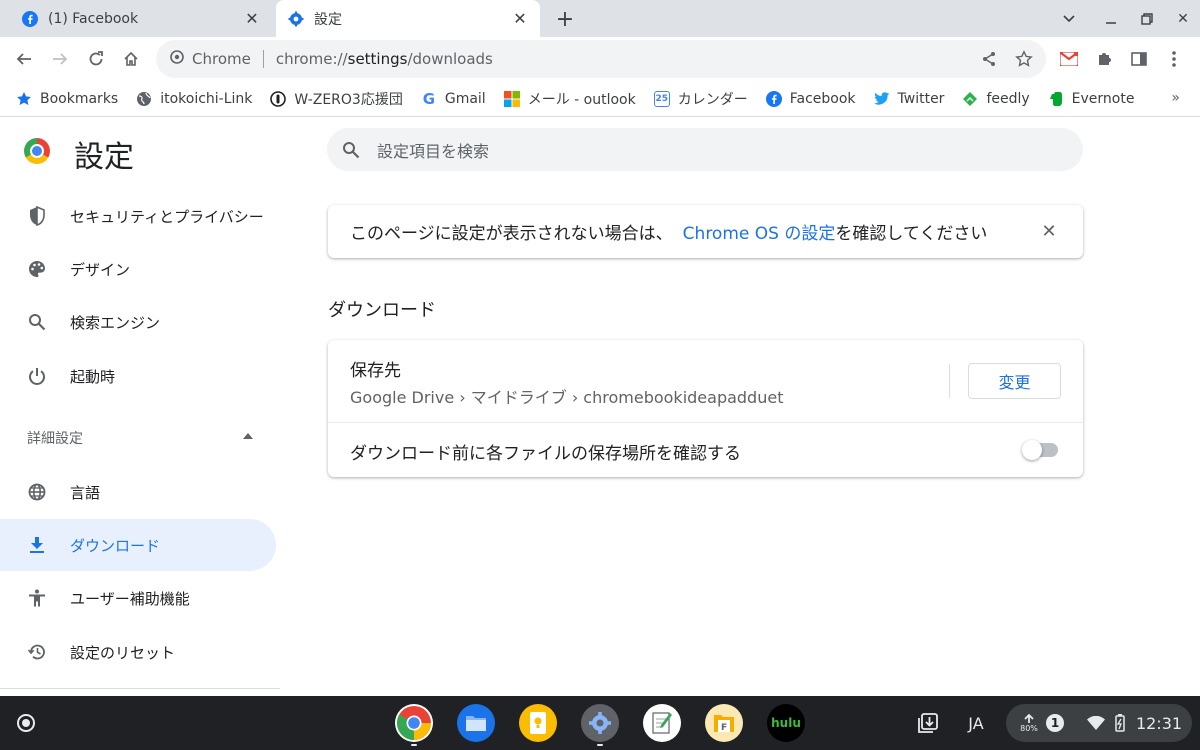 The width and height of the screenshot is (1200, 750). What do you see at coordinates (538, 723) in the screenshot?
I see `keep-app-icon` at bounding box center [538, 723].